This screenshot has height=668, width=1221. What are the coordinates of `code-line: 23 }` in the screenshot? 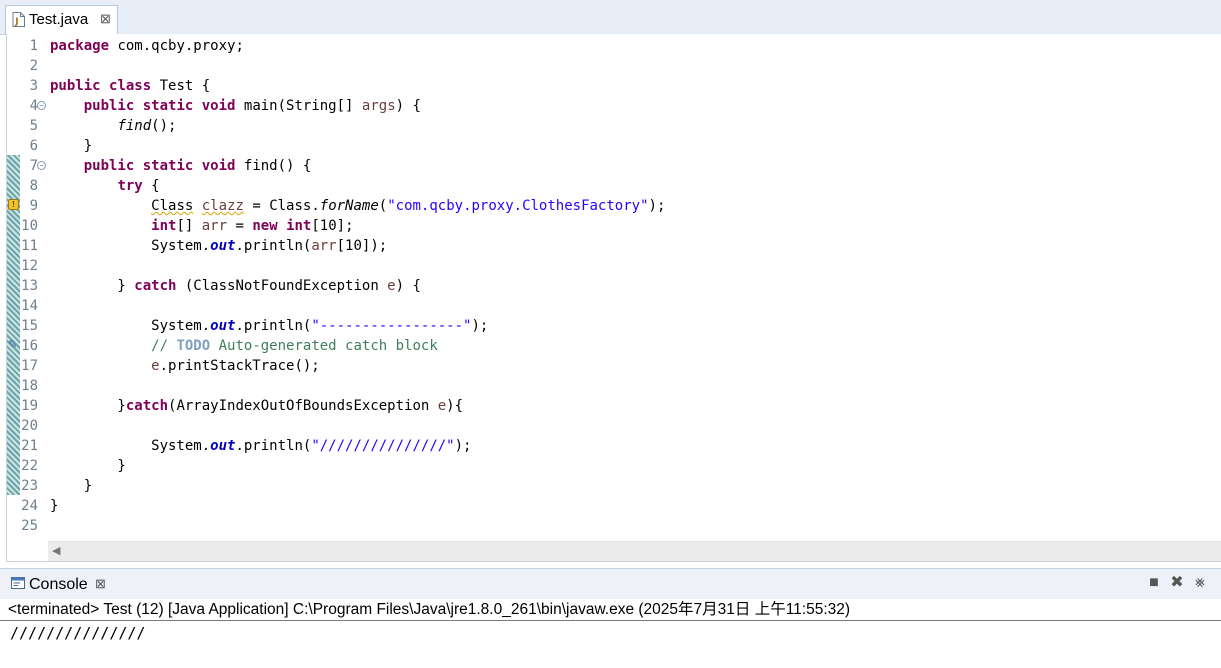 It's located at (610, 486).